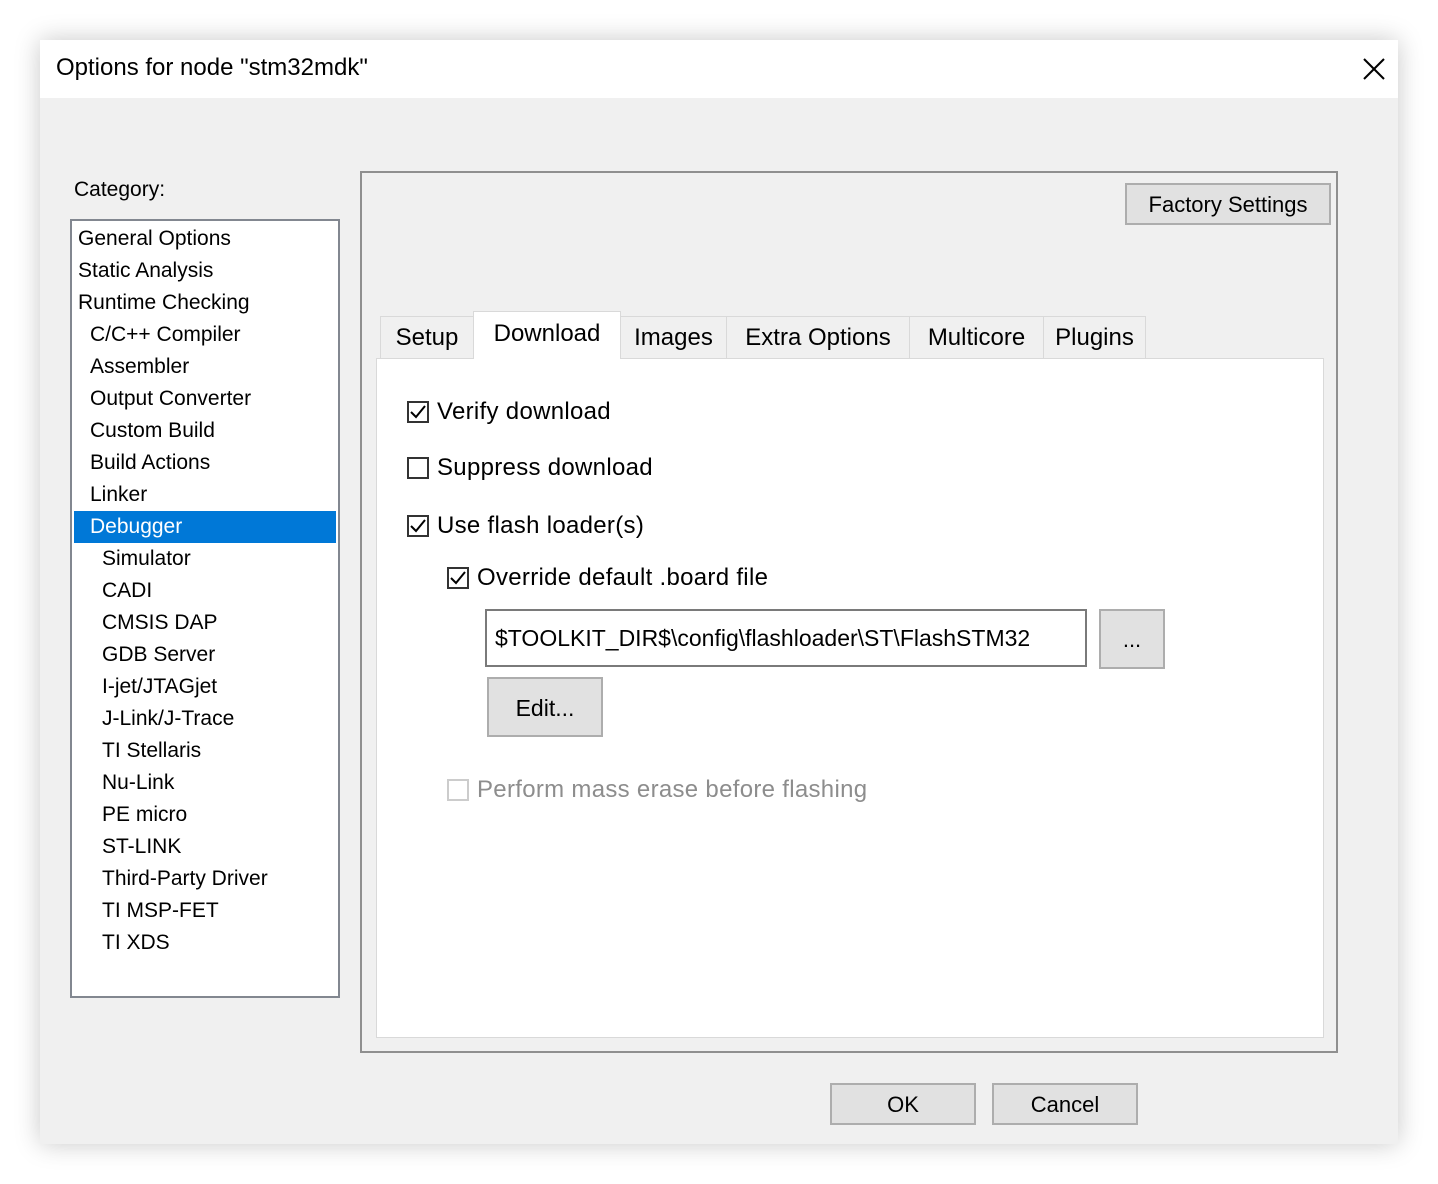  I want to click on category-item-build-actions: Build Actions, so click(205, 463).